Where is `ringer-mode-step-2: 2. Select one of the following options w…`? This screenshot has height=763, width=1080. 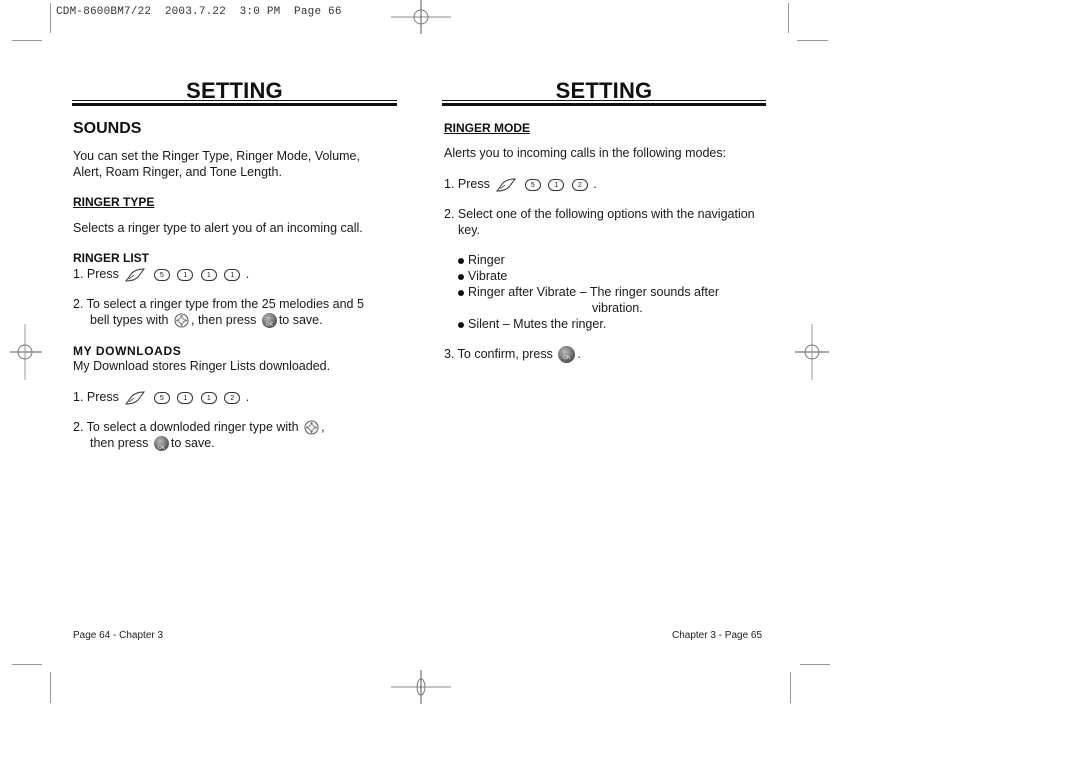
ringer-mode-step-2: 2. Select one of the following options w… is located at coordinates (599, 214).